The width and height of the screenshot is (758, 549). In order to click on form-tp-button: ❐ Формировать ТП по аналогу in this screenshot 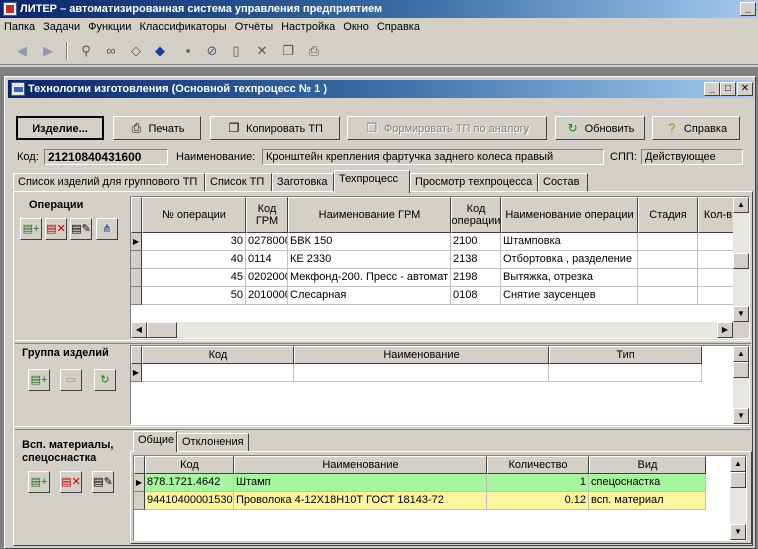, I will do `click(447, 128)`.